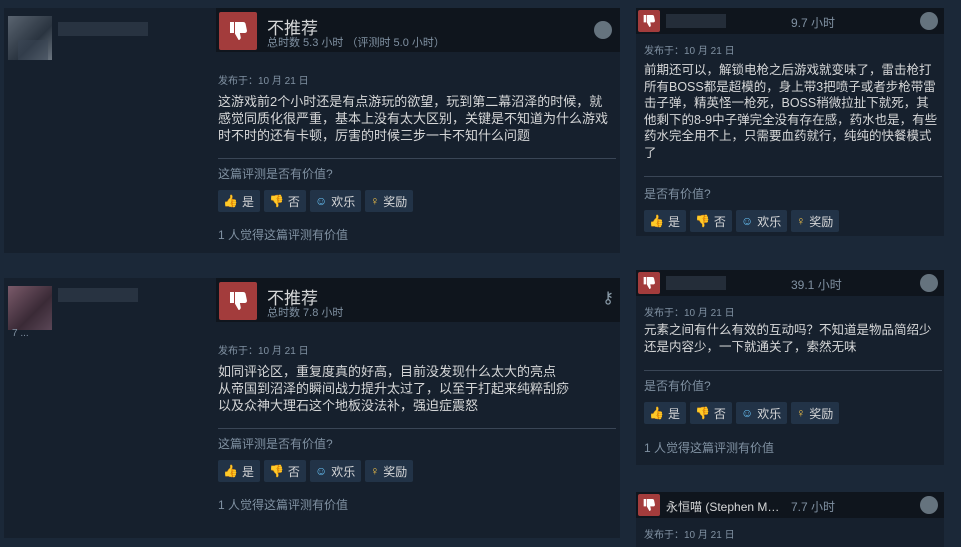 This screenshot has height=547, width=961. I want to click on hours-played: 9.7 小时, so click(813, 23).